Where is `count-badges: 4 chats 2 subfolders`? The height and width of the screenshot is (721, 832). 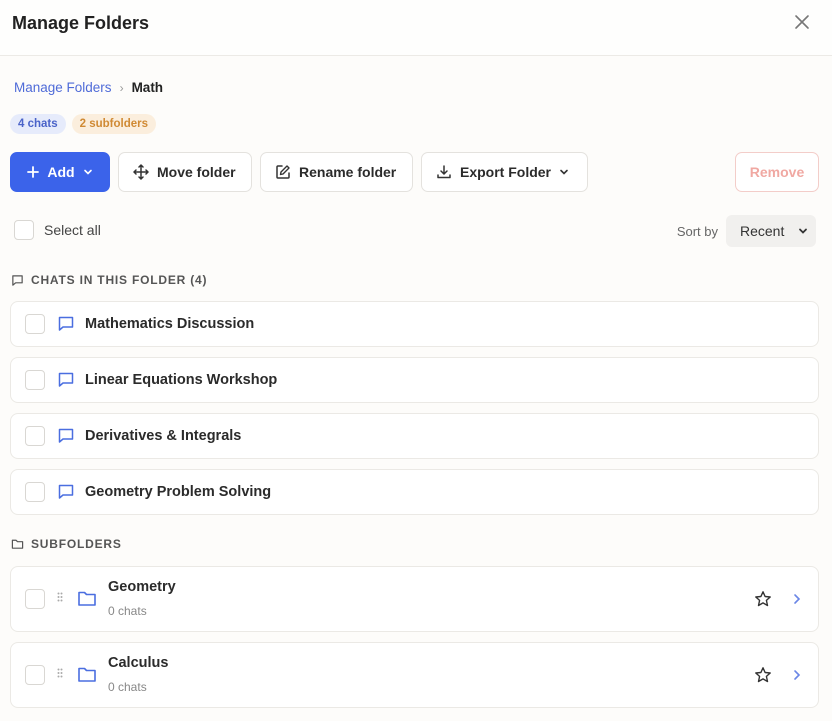 count-badges: 4 chats 2 subfolders is located at coordinates (83, 124).